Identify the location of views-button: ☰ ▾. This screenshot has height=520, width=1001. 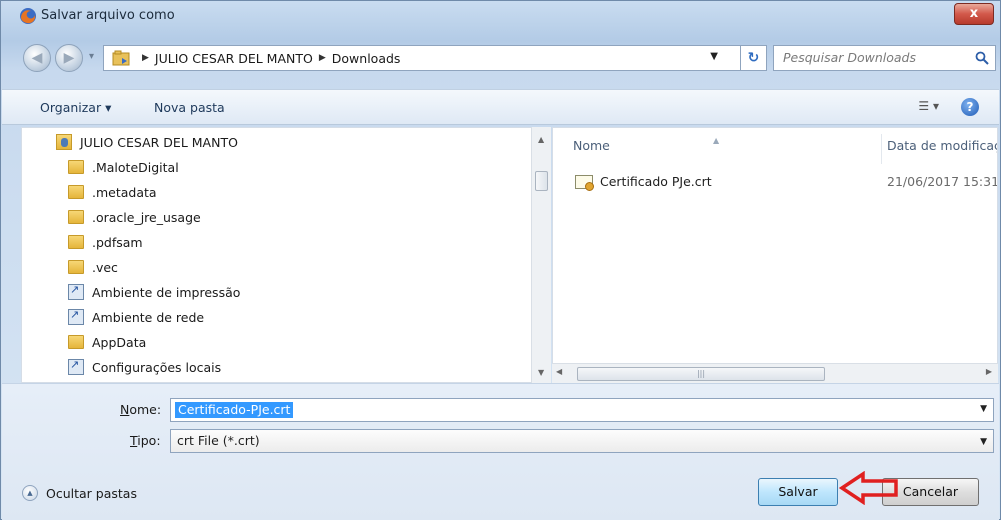
(928, 106).